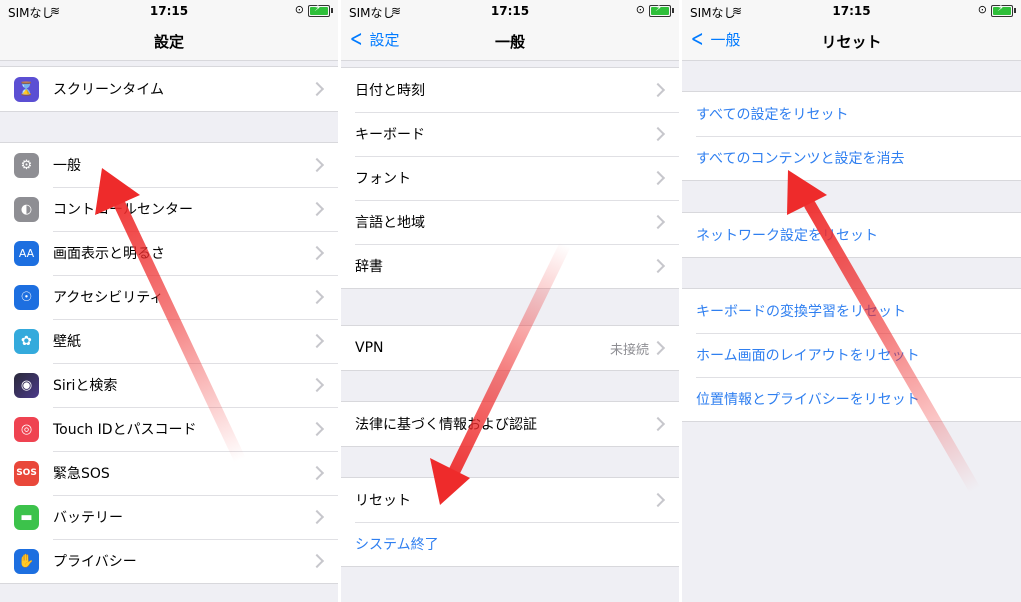 This screenshot has height=602, width=1021. What do you see at coordinates (446, 425) in the screenshot?
I see `general-item-label: 法律に基づく情報および認証` at bounding box center [446, 425].